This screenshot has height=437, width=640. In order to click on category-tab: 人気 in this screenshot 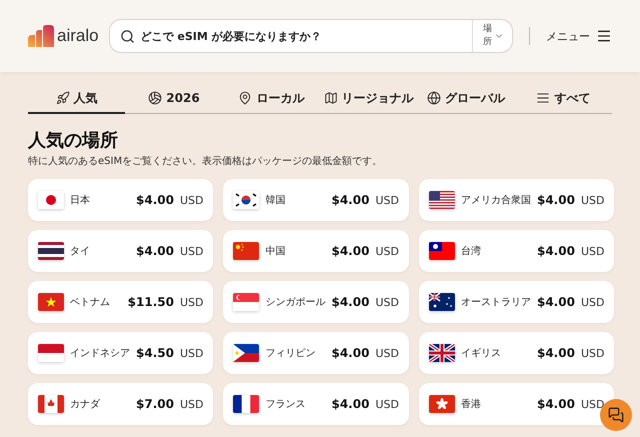, I will do `click(77, 99)`.